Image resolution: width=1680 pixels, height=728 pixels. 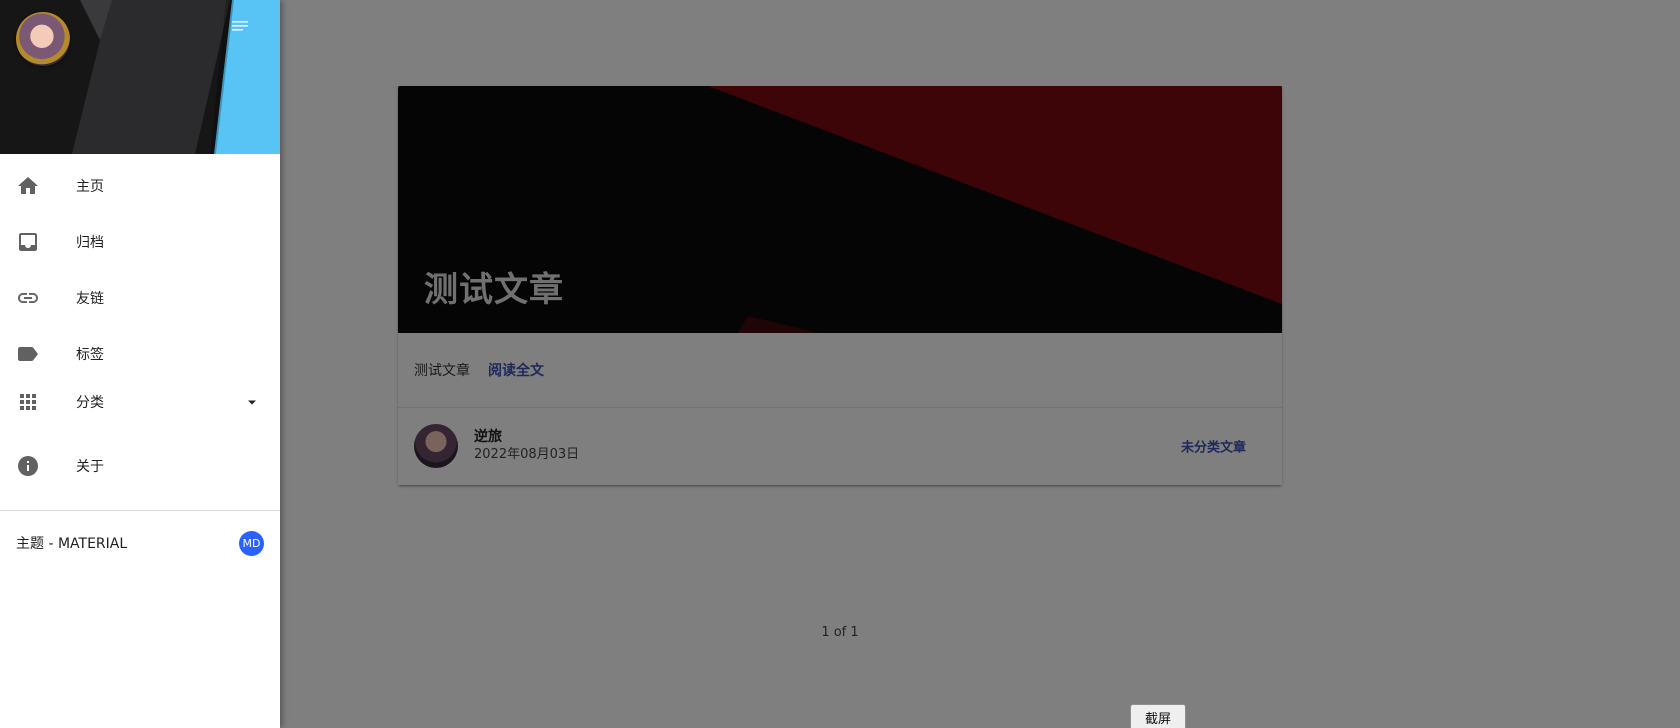 What do you see at coordinates (28, 402) in the screenshot?
I see `apps-icon` at bounding box center [28, 402].